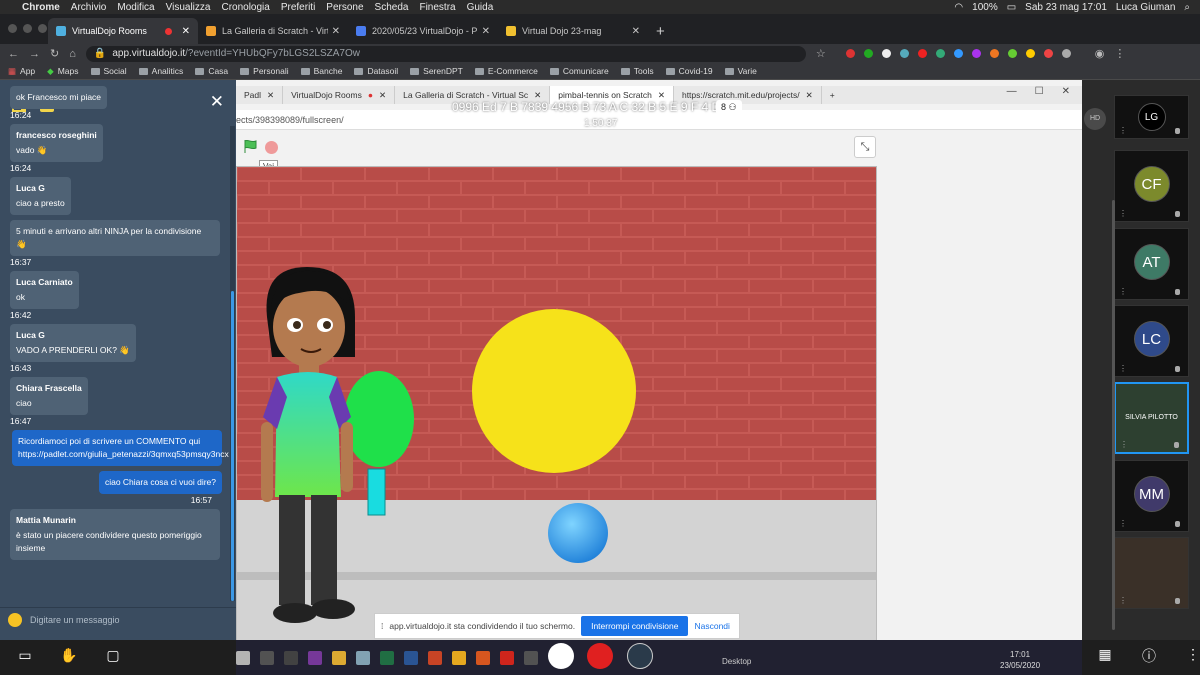  Describe the element at coordinates (62, 71) in the screenshot. I see `bookmark-maps: ◆ Maps` at that location.